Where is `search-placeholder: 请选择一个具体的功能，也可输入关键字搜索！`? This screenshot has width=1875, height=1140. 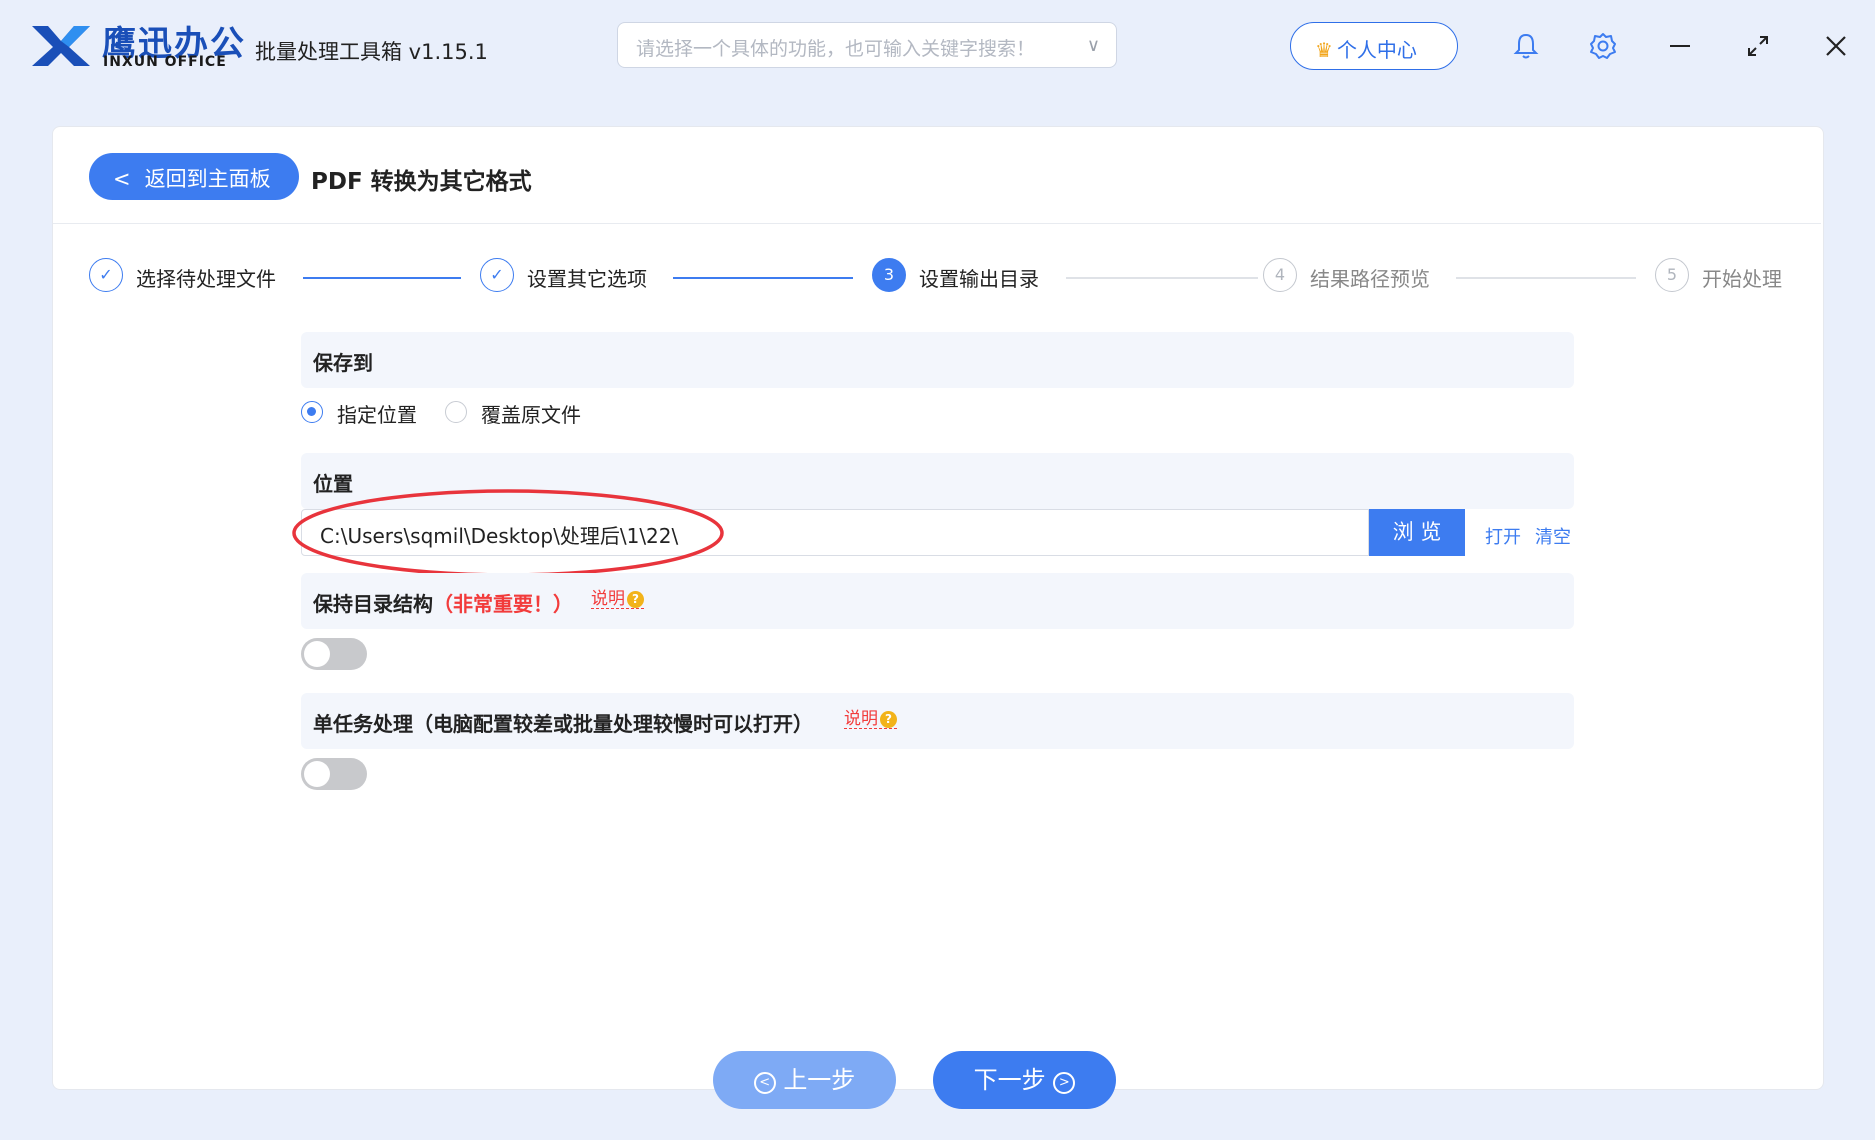 search-placeholder: 请选择一个具体的功能，也可输入关键字搜索！ is located at coordinates (836, 49).